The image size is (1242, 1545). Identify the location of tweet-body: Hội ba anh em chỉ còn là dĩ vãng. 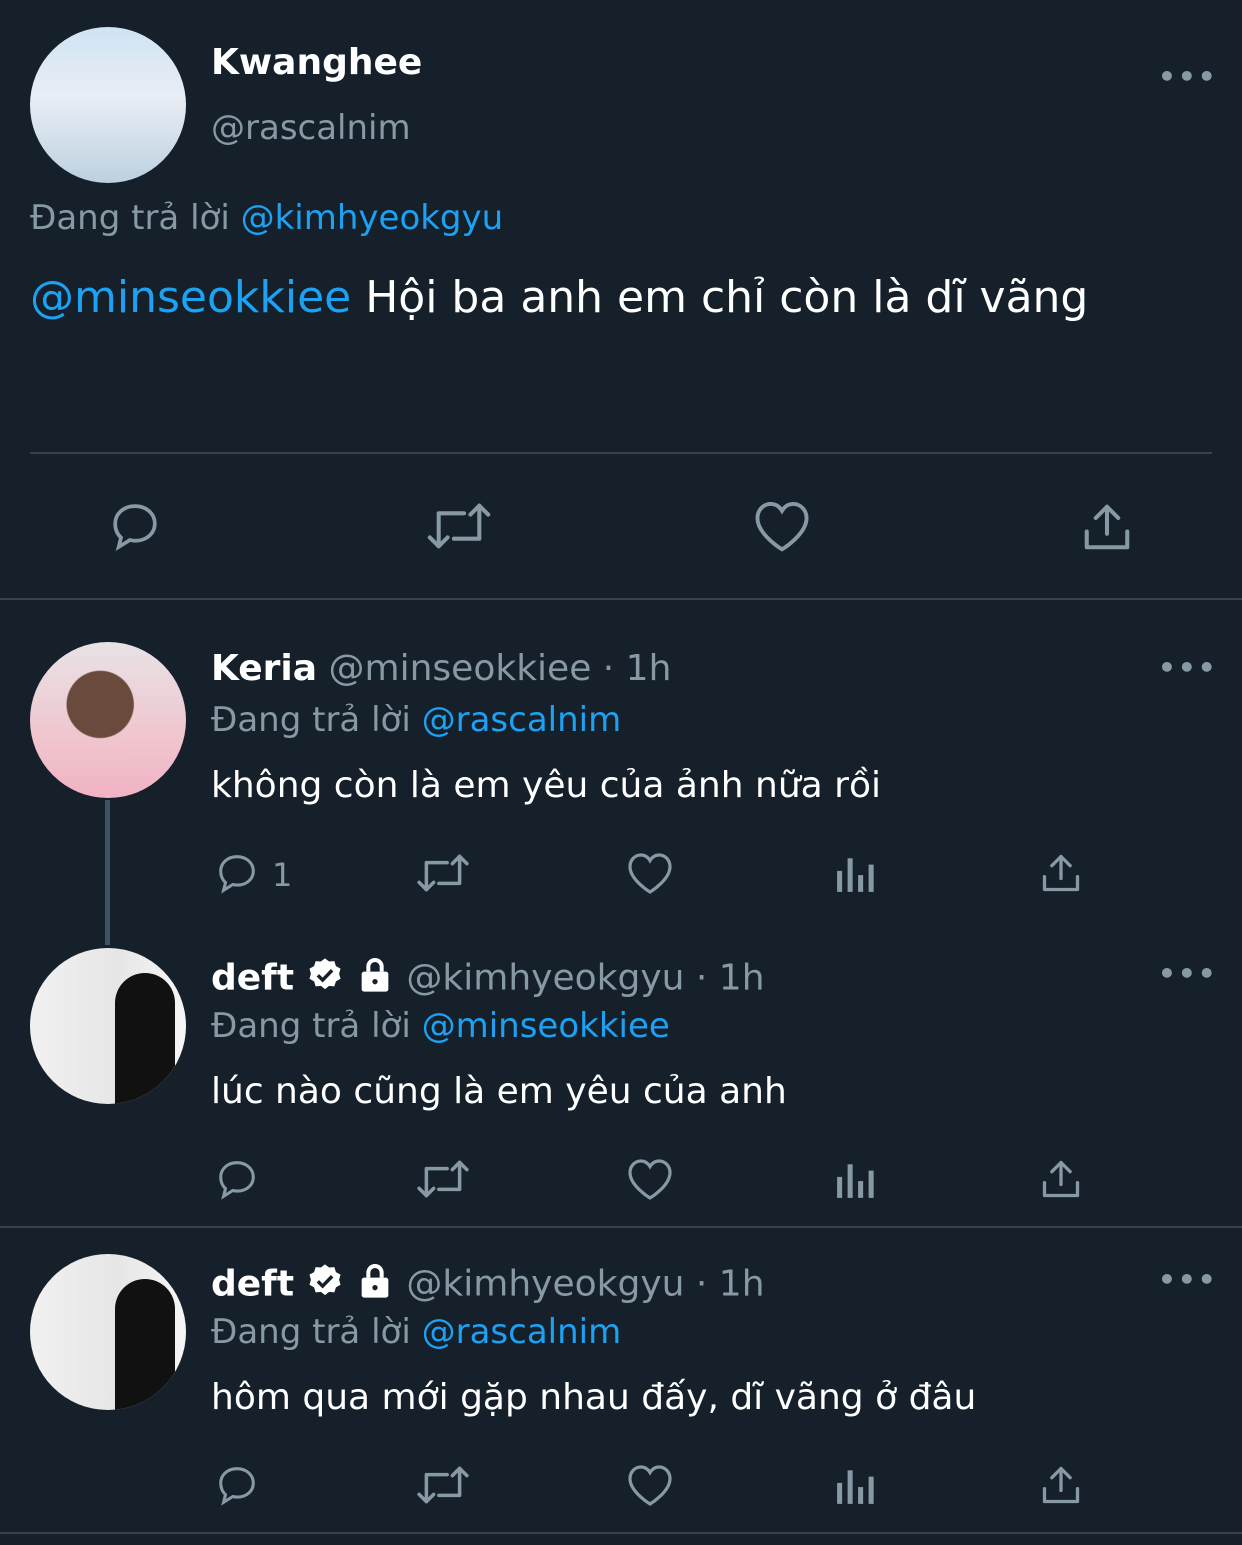
(727, 297).